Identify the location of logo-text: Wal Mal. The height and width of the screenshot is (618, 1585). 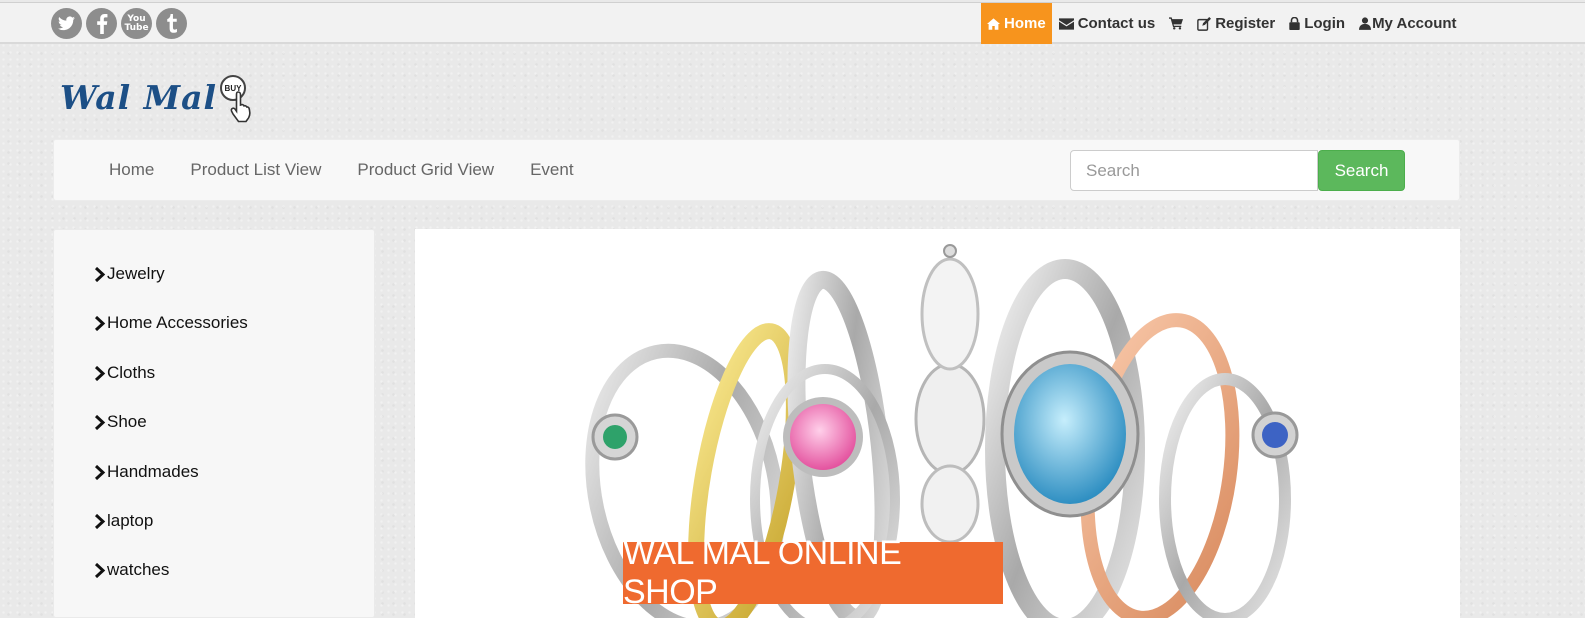
(139, 97).